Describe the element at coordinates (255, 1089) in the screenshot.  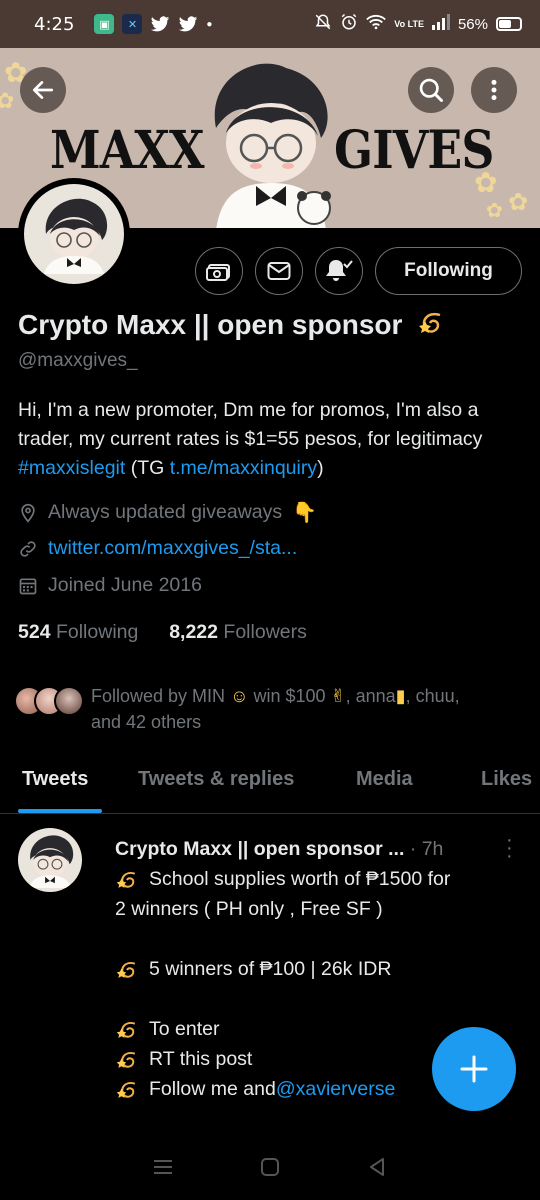
I see `tweet-line: Follow me and @xavierverse` at that location.